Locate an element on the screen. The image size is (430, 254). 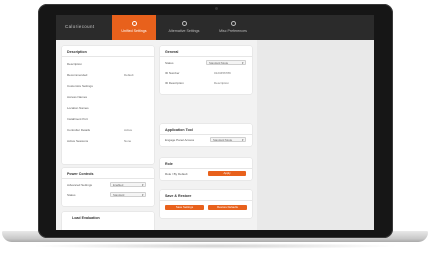
row-label: Engage Panel Access is located at coordinates (180, 140).